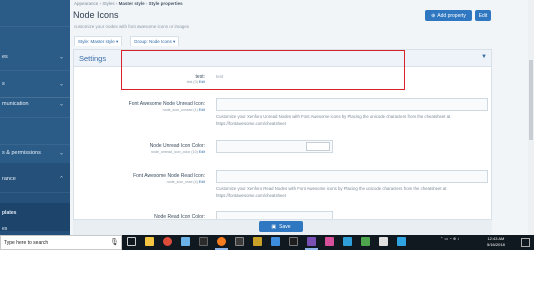 Image resolution: width=534 pixels, height=300 pixels. I want to click on color-swatch, so click(318, 146).